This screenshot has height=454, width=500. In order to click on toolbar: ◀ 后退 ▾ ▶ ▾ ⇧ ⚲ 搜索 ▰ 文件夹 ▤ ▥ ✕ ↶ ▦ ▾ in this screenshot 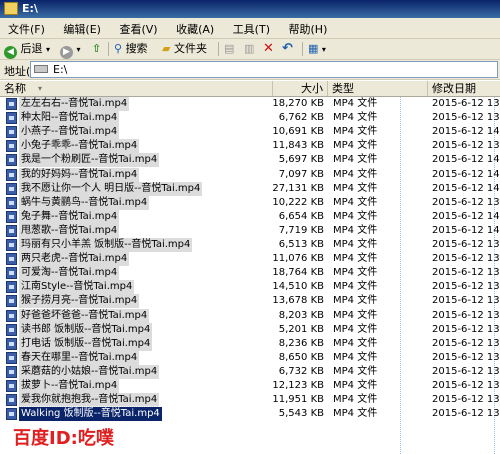, I will do `click(250, 49)`.